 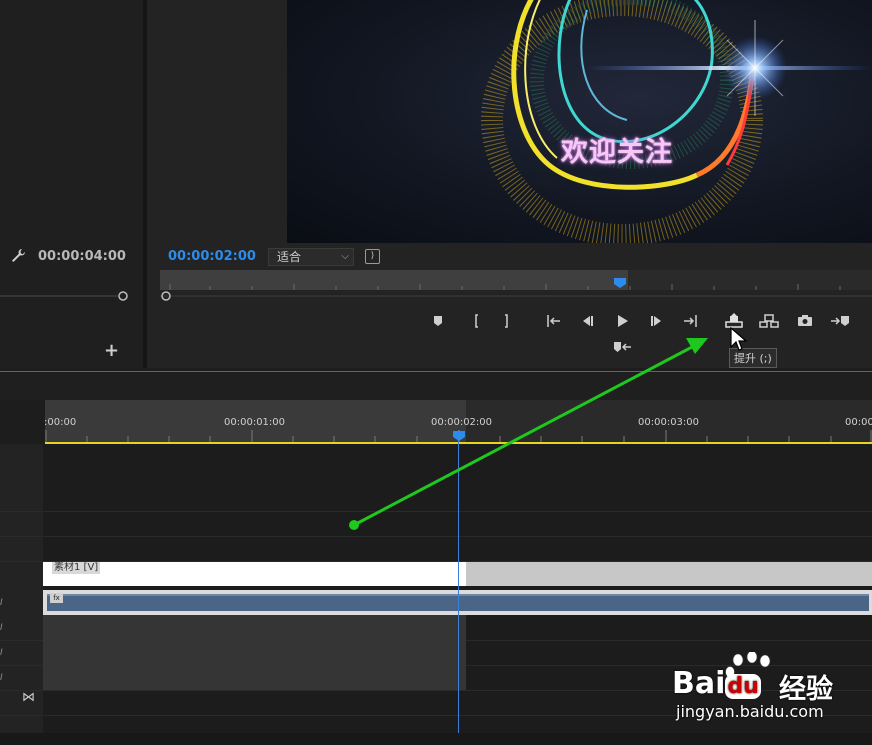 I want to click on extract-button, so click(x=769, y=321).